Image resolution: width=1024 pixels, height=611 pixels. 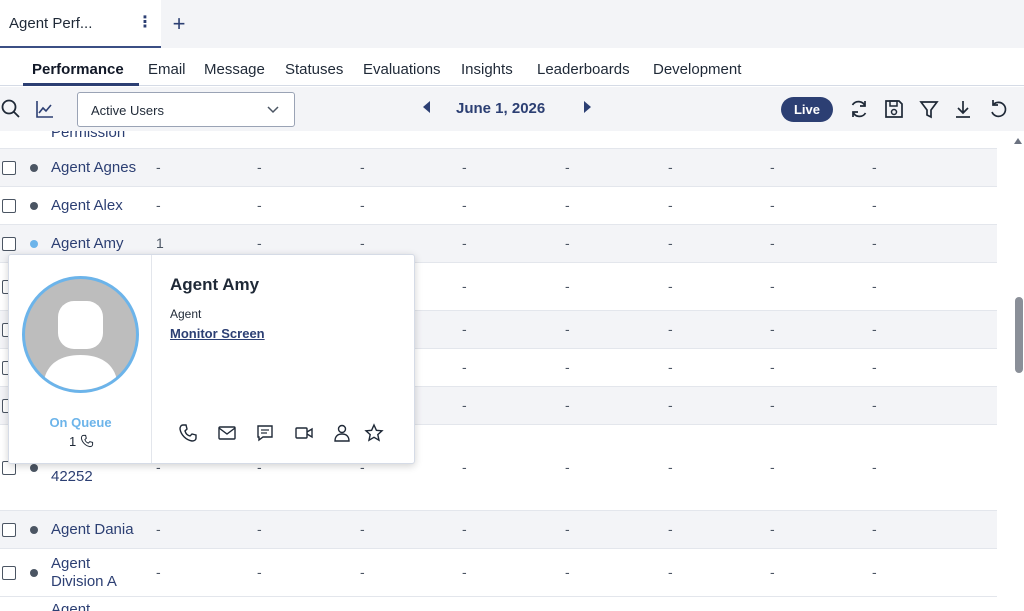 I want to click on video-icon, so click(x=304, y=433).